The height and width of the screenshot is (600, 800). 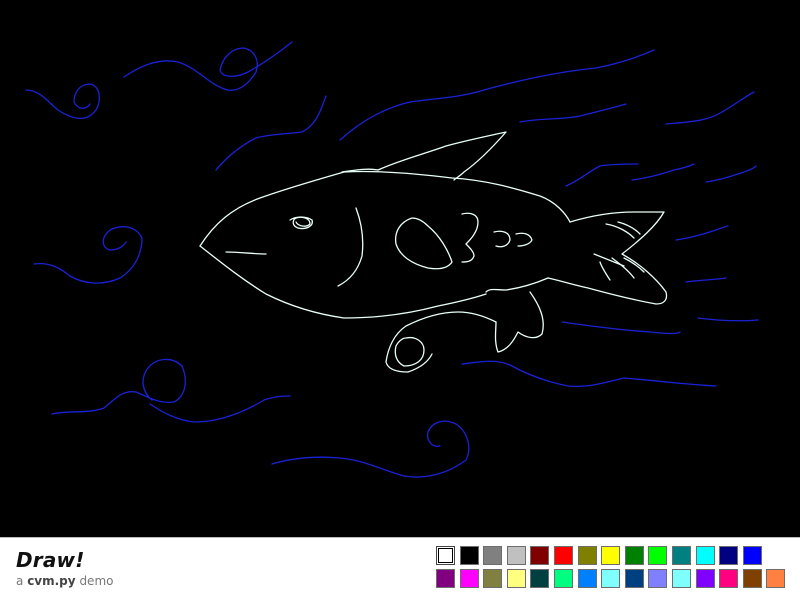 I want to click on palette-spacer, so click(x=775, y=555).